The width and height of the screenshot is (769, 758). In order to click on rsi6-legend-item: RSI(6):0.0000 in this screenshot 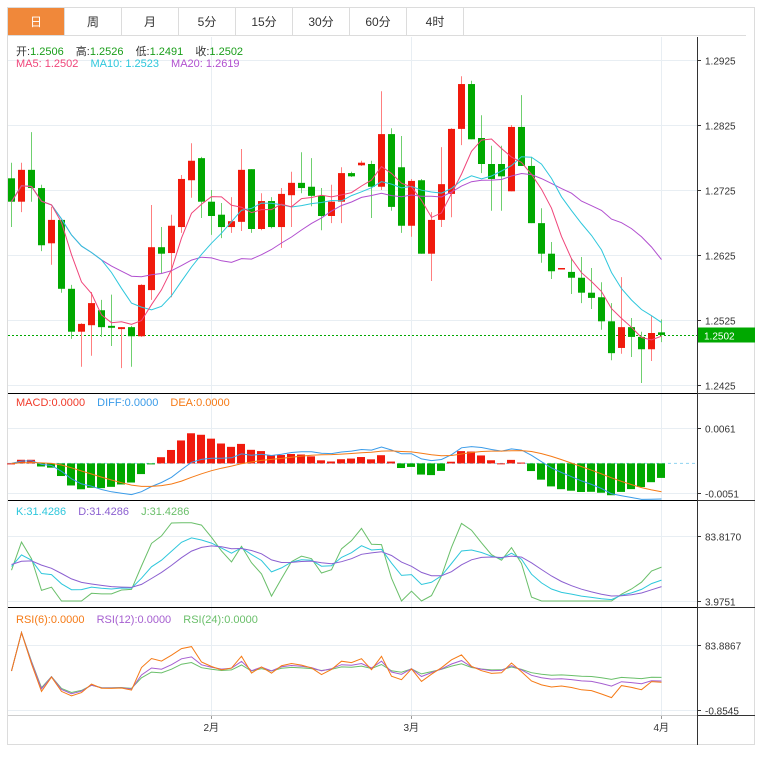, I will do `click(50, 620)`.